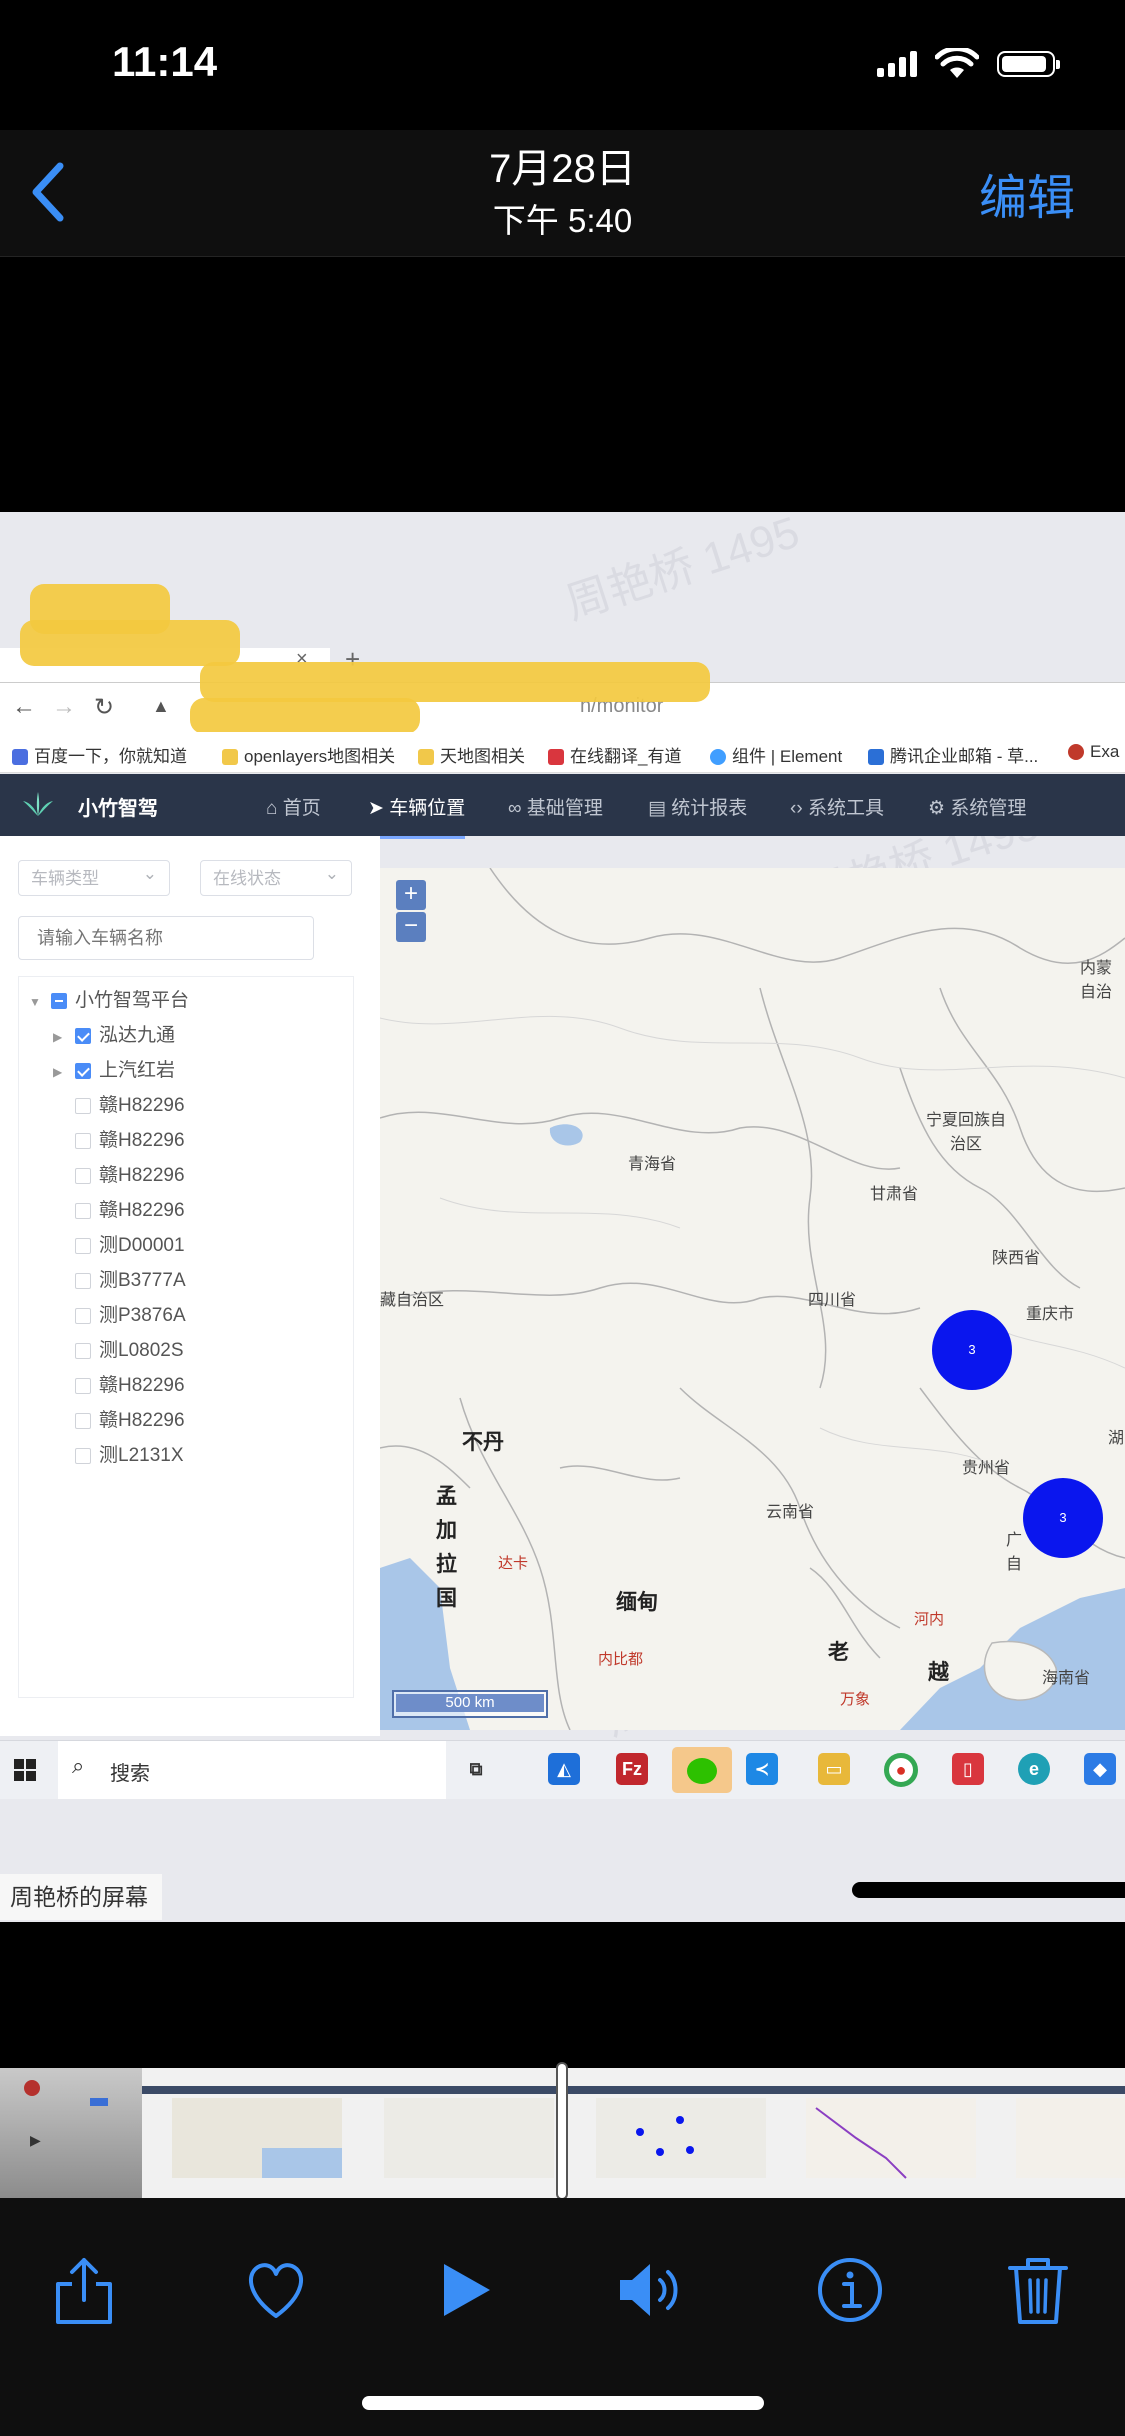  Describe the element at coordinates (838, 1652) in the screenshot. I see `country-label: 老` at that location.